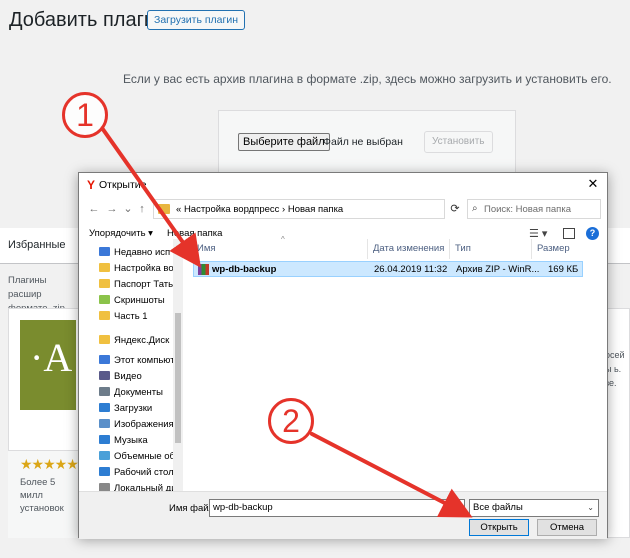 This screenshot has width=630, height=558. I want to click on step-2-badge: 2, so click(291, 421).